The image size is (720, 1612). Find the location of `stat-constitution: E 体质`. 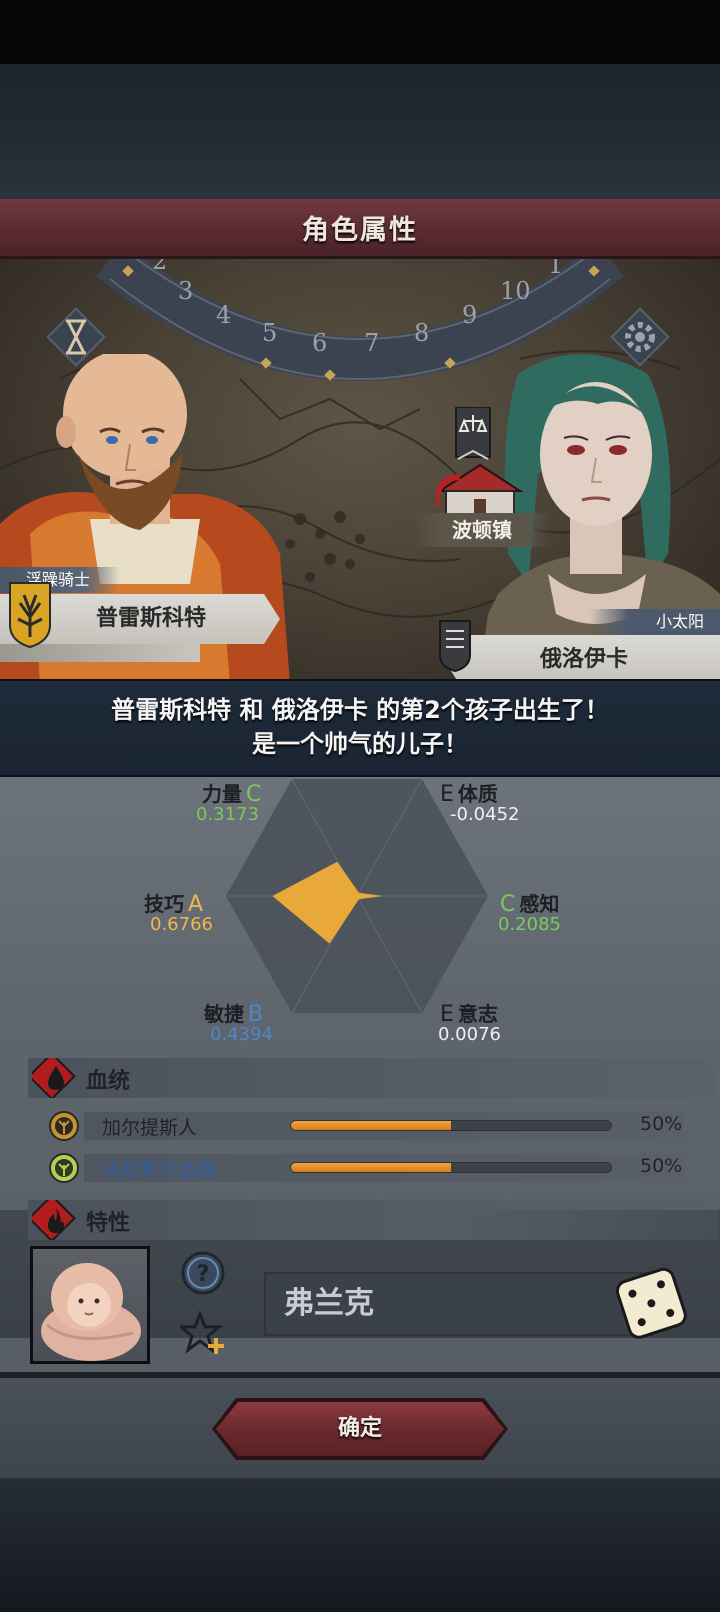

stat-constitution: E 体质 is located at coordinates (467, 792).